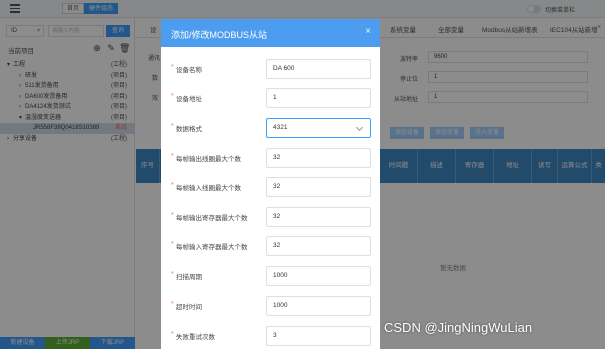 This screenshot has height=349, width=605. Describe the element at coordinates (359, 127) in the screenshot. I see `chevron-down-icon` at that location.